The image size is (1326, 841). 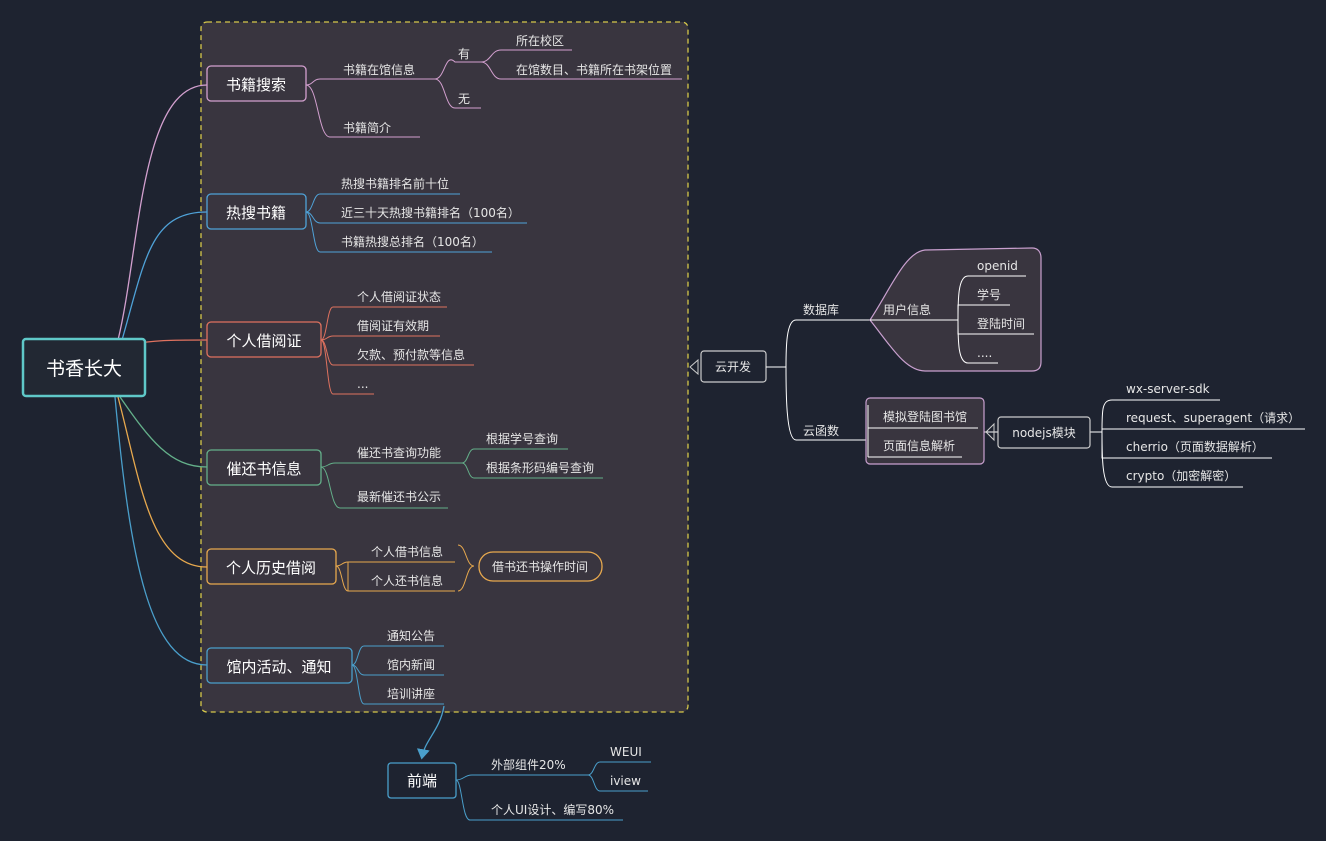 What do you see at coordinates (1195, 446) in the screenshot?
I see `lib-cherrio: cherrio（页面数据解析）` at bounding box center [1195, 446].